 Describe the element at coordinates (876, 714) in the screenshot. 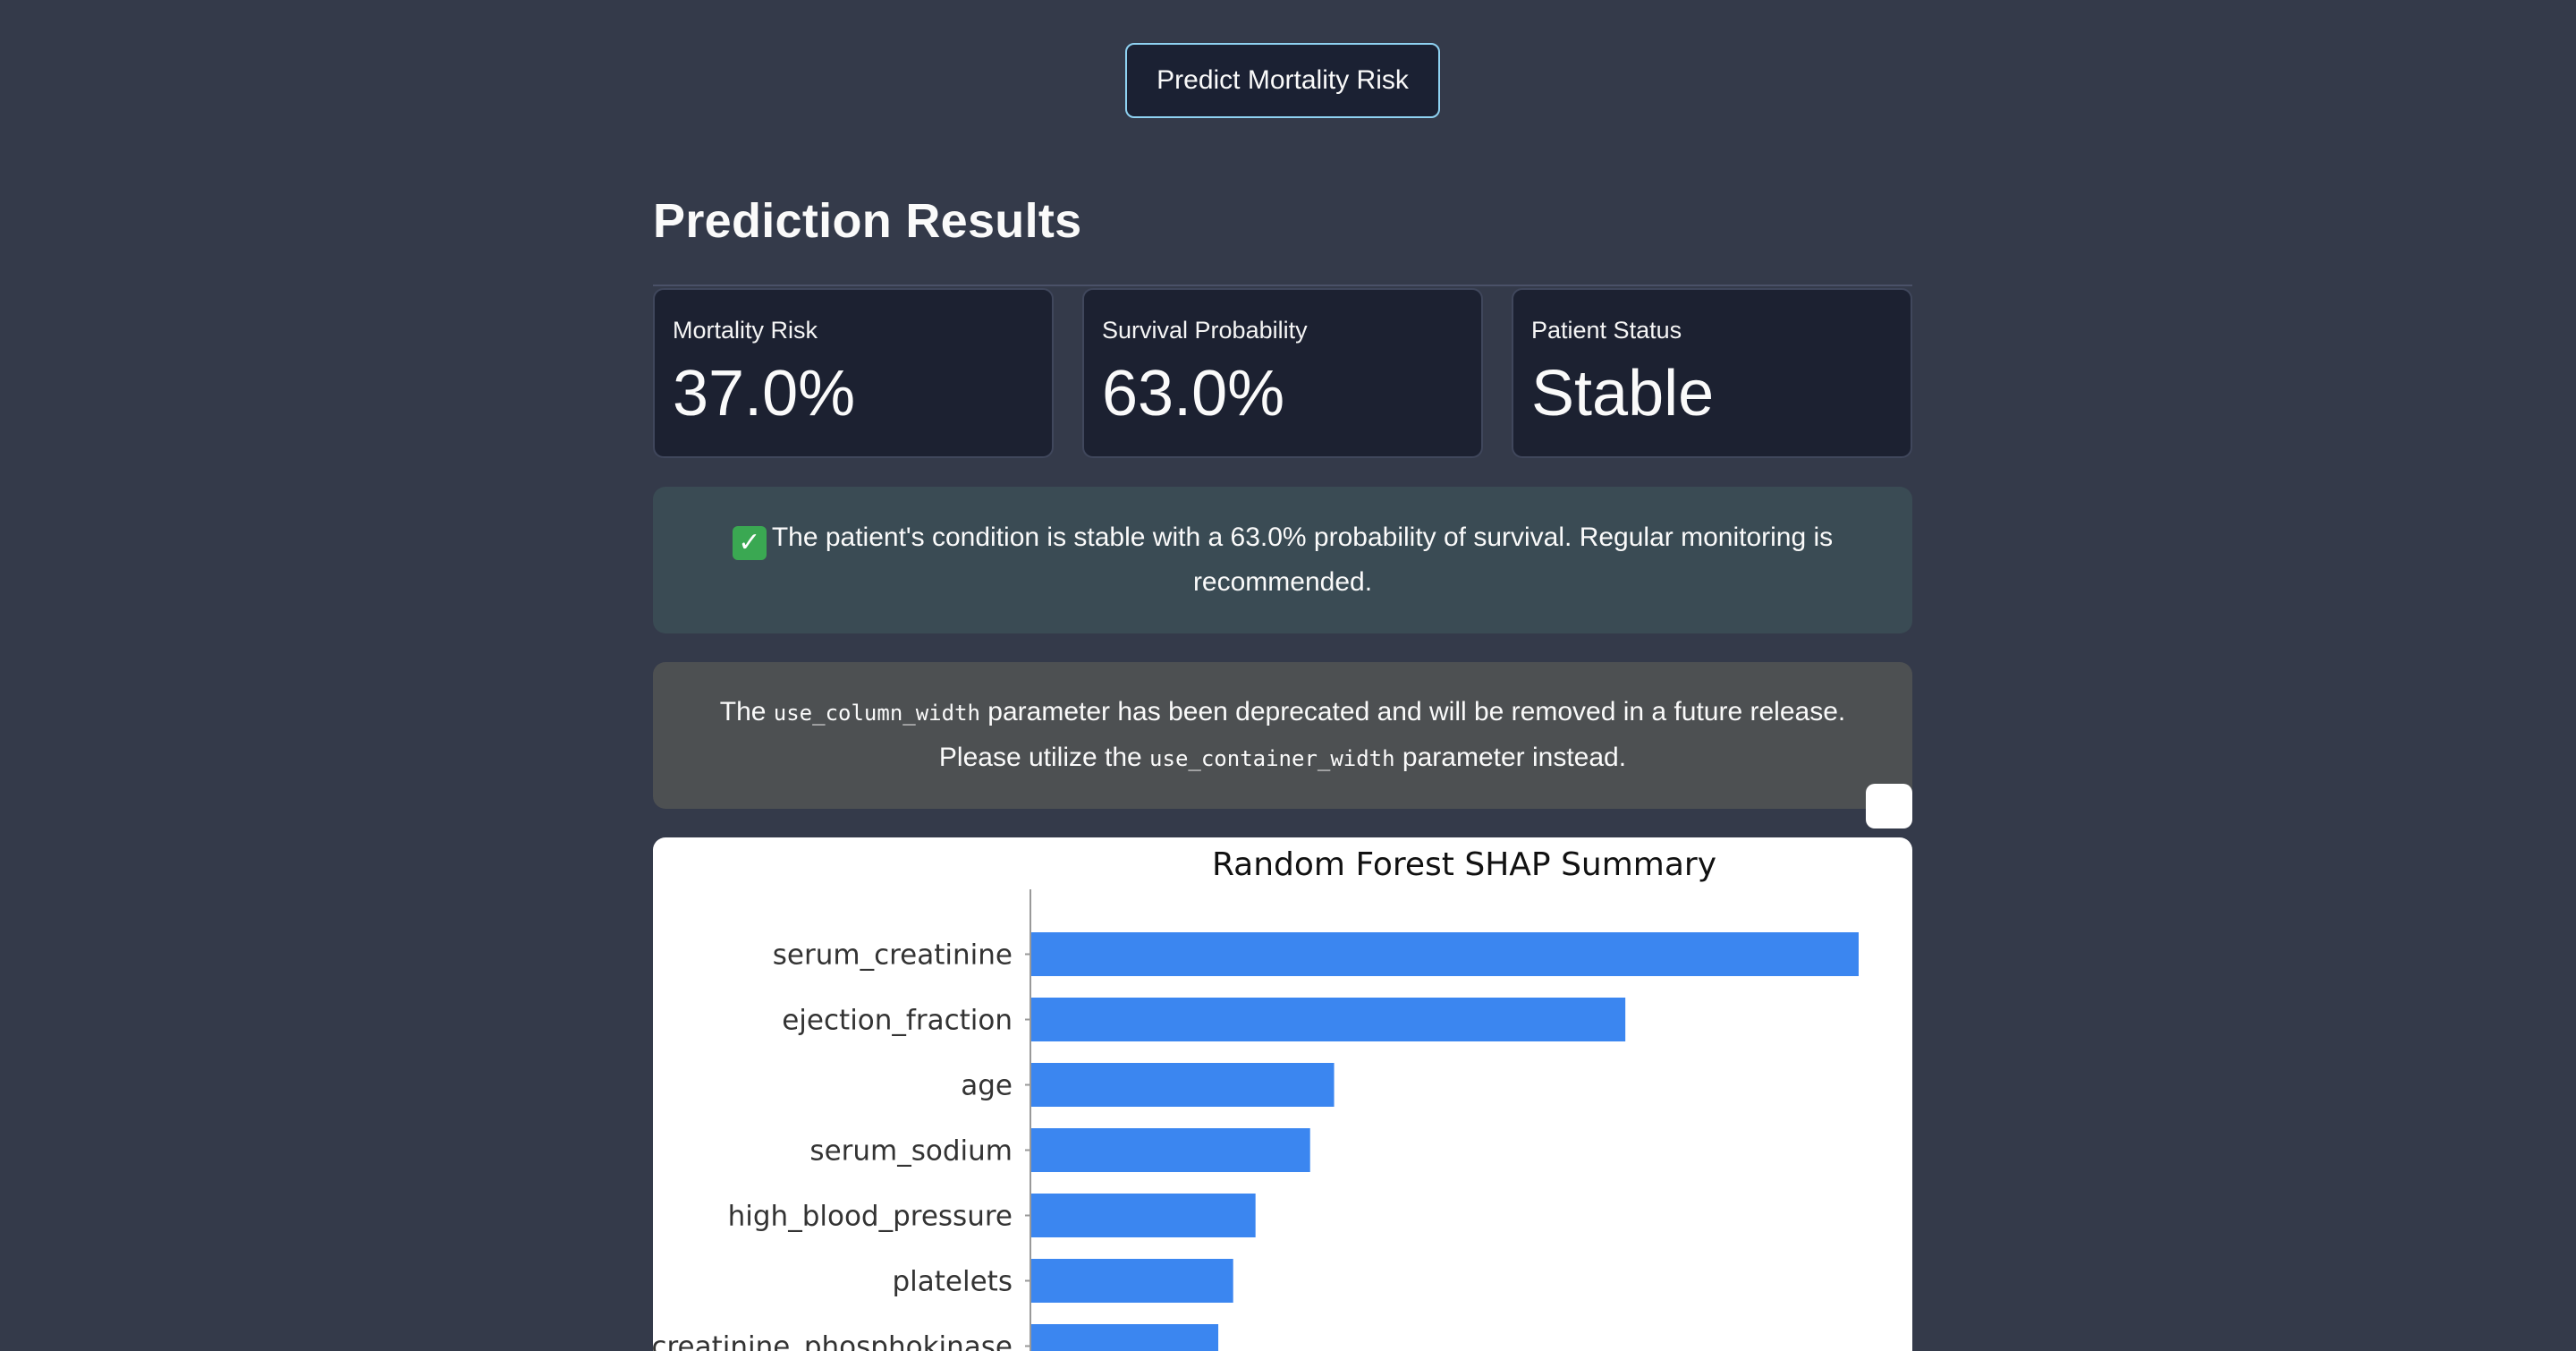

I see `inline-code: use_column_width` at that location.